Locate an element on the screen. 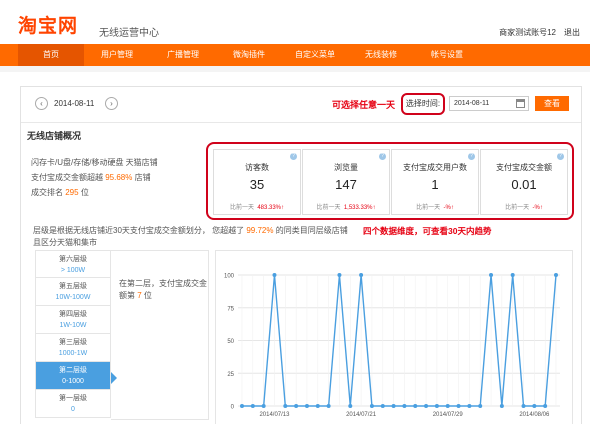  page-header: 淘宝网 无线运营中心 商家测试账号12 退出 is located at coordinates (295, 22).